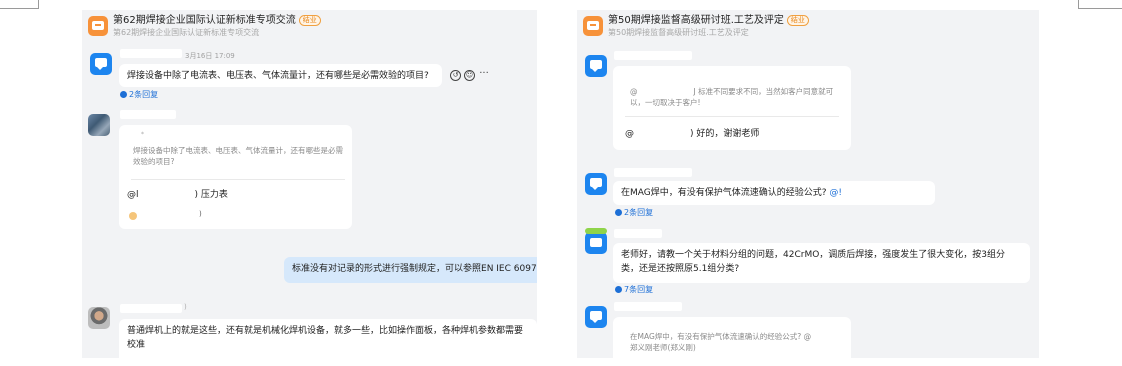 The height and width of the screenshot is (366, 1122). What do you see at coordinates (663, 347) in the screenshot?
I see `quoted-author: 郑义刚老师(郑义刚)` at bounding box center [663, 347].